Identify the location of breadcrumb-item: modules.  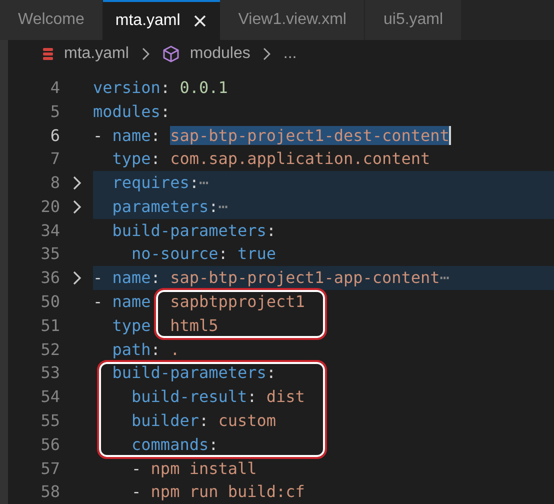
(220, 54).